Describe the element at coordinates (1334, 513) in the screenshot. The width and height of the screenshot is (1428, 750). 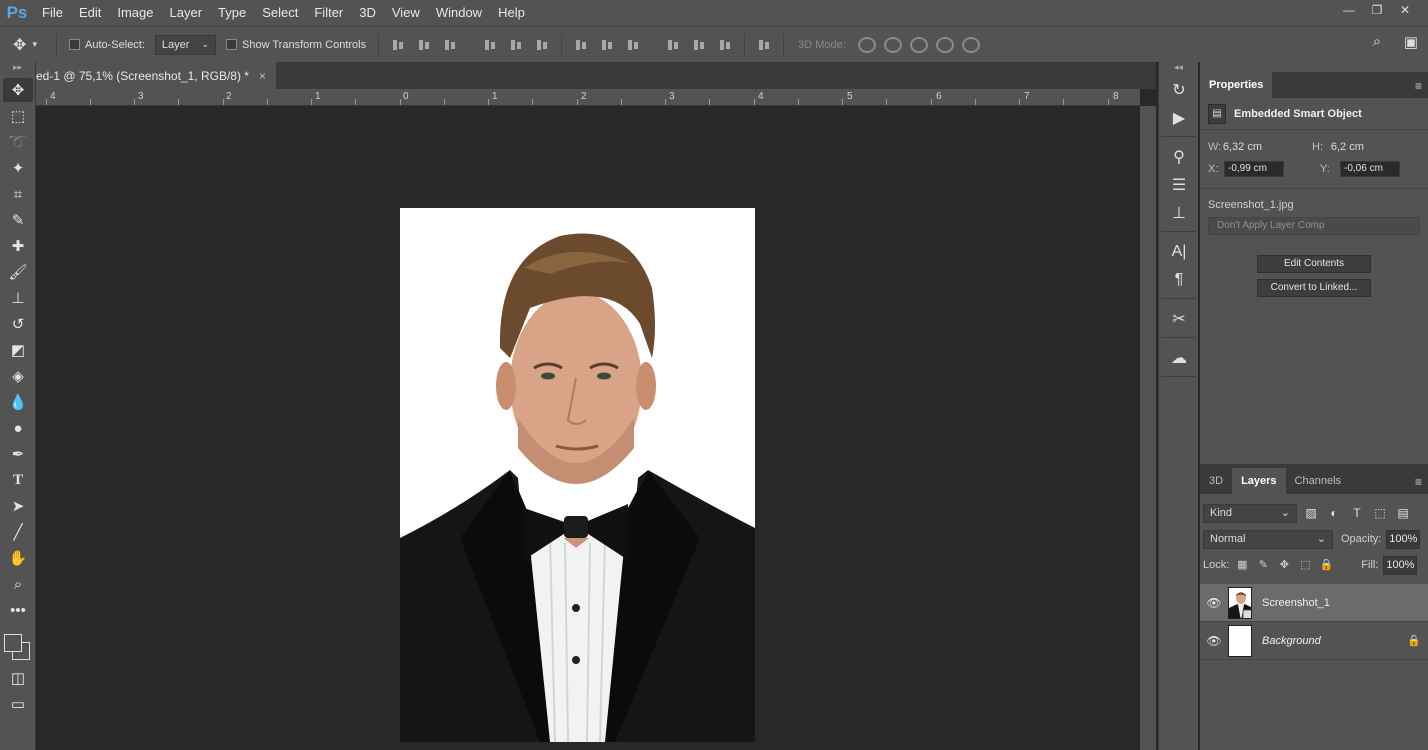
I see `adjustment-filter-icon: ◐` at that location.